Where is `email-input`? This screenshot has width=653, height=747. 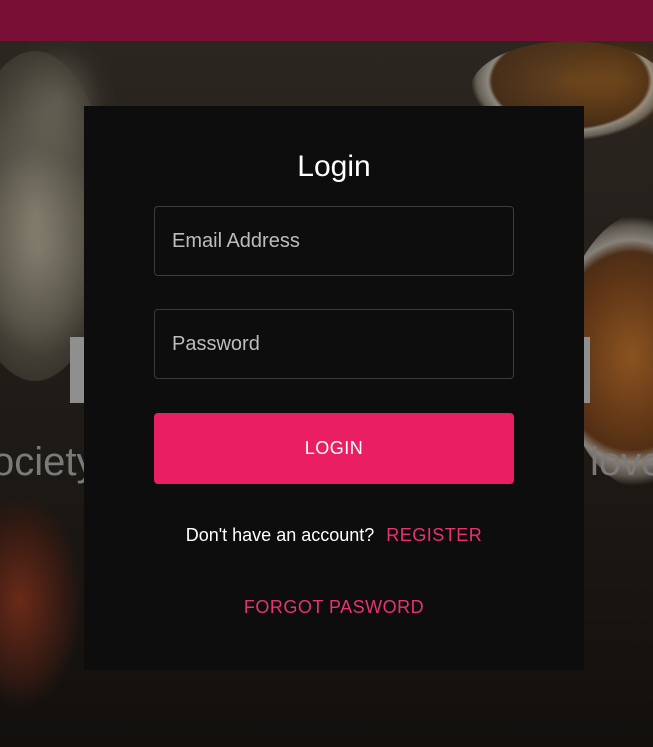
email-input is located at coordinates (334, 241).